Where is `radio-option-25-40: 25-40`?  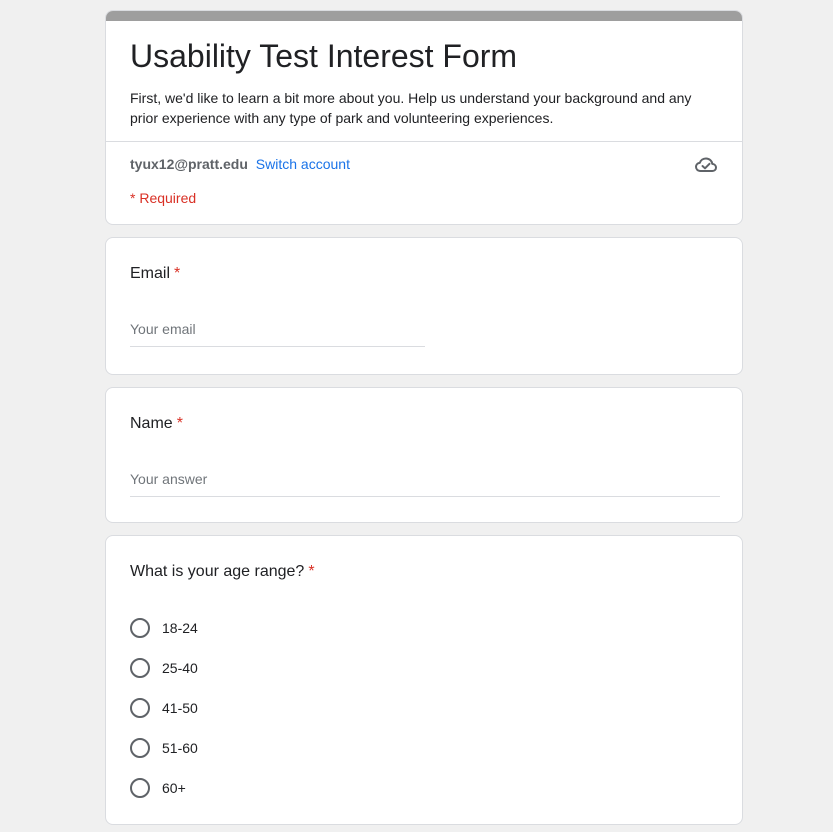 radio-option-25-40: 25-40 is located at coordinates (164, 668).